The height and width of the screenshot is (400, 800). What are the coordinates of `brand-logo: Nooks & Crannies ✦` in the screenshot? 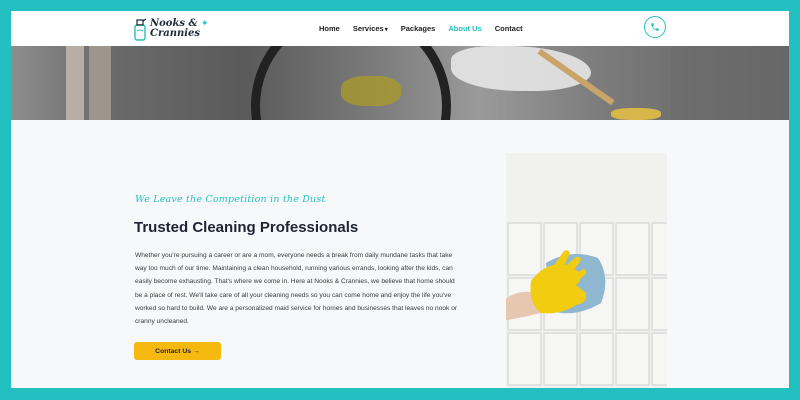 It's located at (171, 29).